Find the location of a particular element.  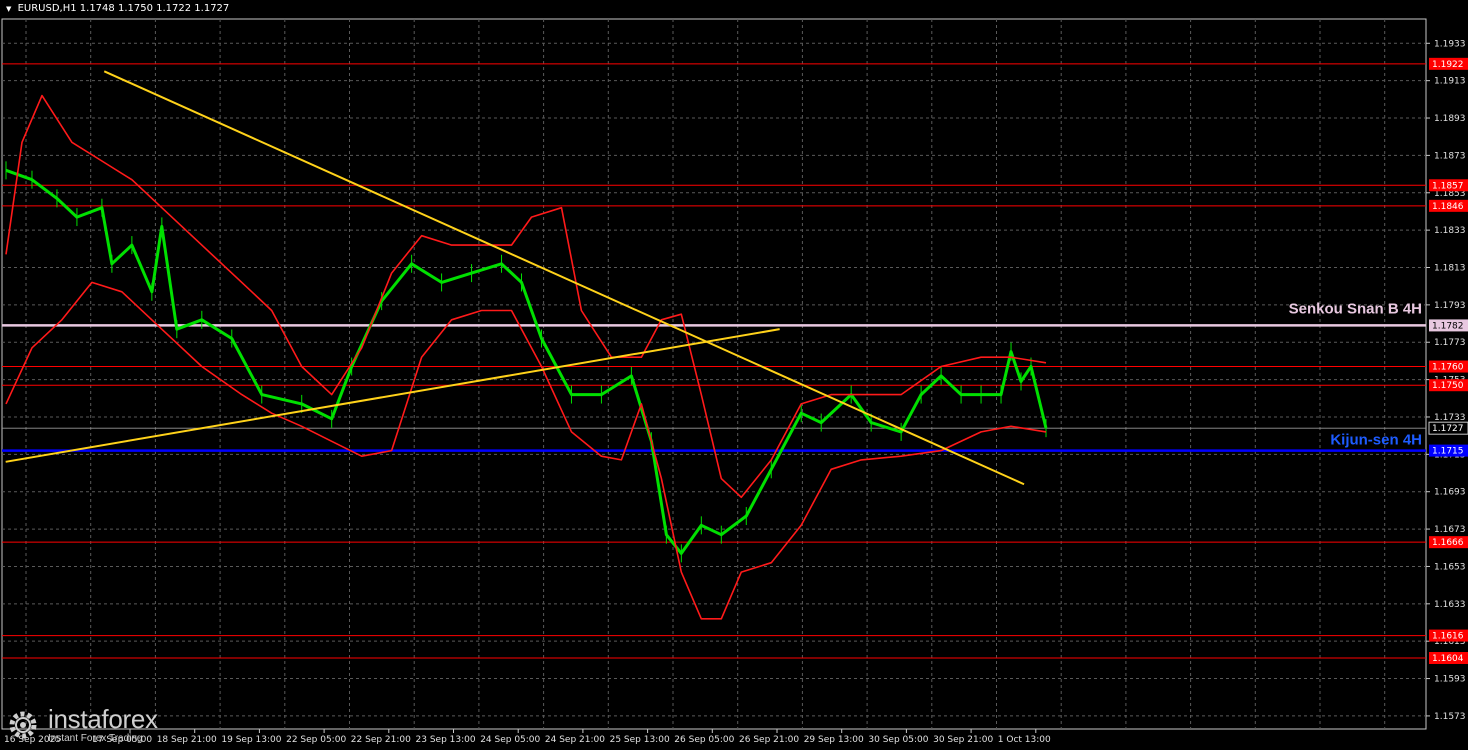

y-tick-label: 1.1813 is located at coordinates (1450, 269).